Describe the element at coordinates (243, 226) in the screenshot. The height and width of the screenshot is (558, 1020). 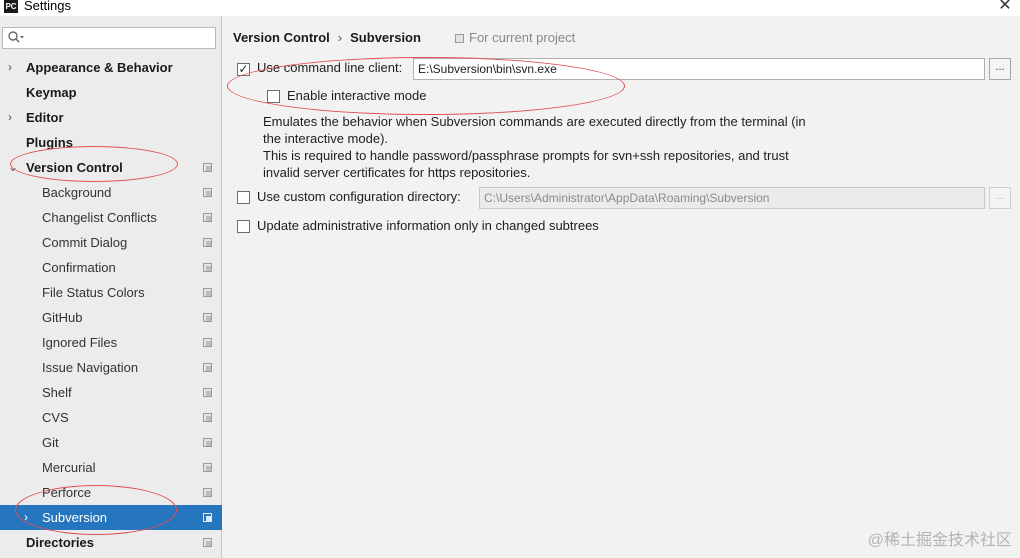
I see `update-admin-checkbox` at that location.